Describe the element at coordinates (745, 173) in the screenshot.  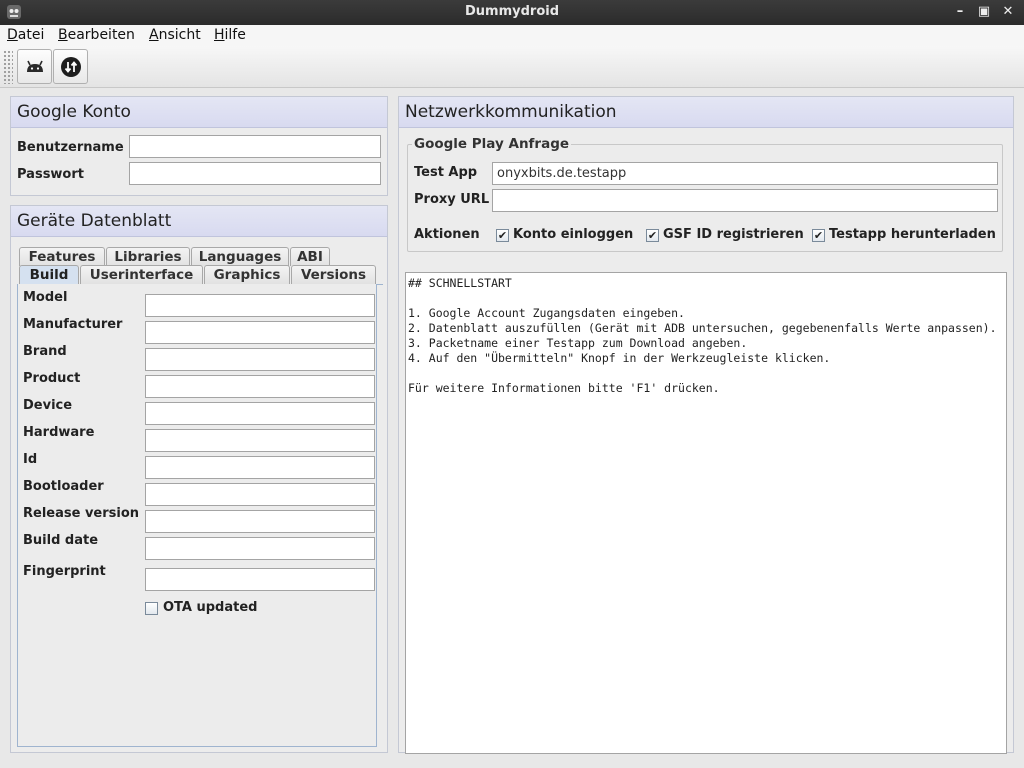
I see `testapp-input: onyxbits.de.testapp` at that location.